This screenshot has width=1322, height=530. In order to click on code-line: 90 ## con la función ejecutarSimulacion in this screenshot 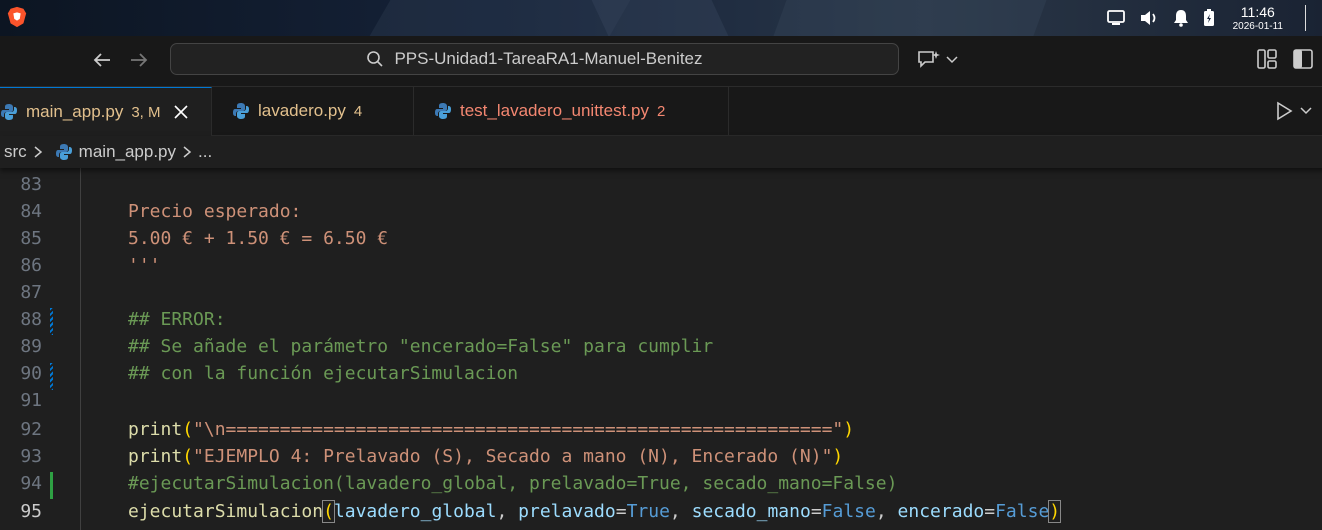, I will do `click(661, 373)`.